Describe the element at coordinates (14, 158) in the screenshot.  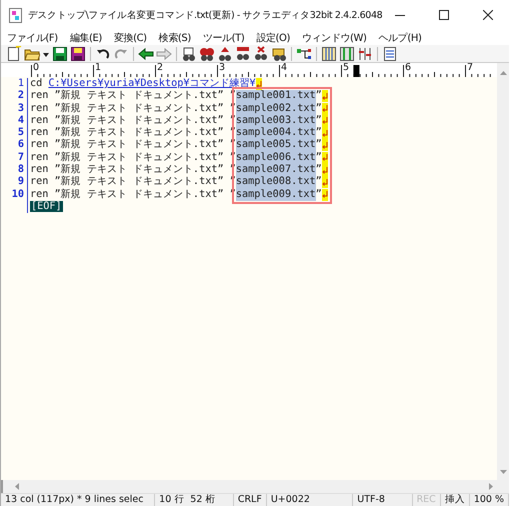
I see `line-number: 7` at that location.